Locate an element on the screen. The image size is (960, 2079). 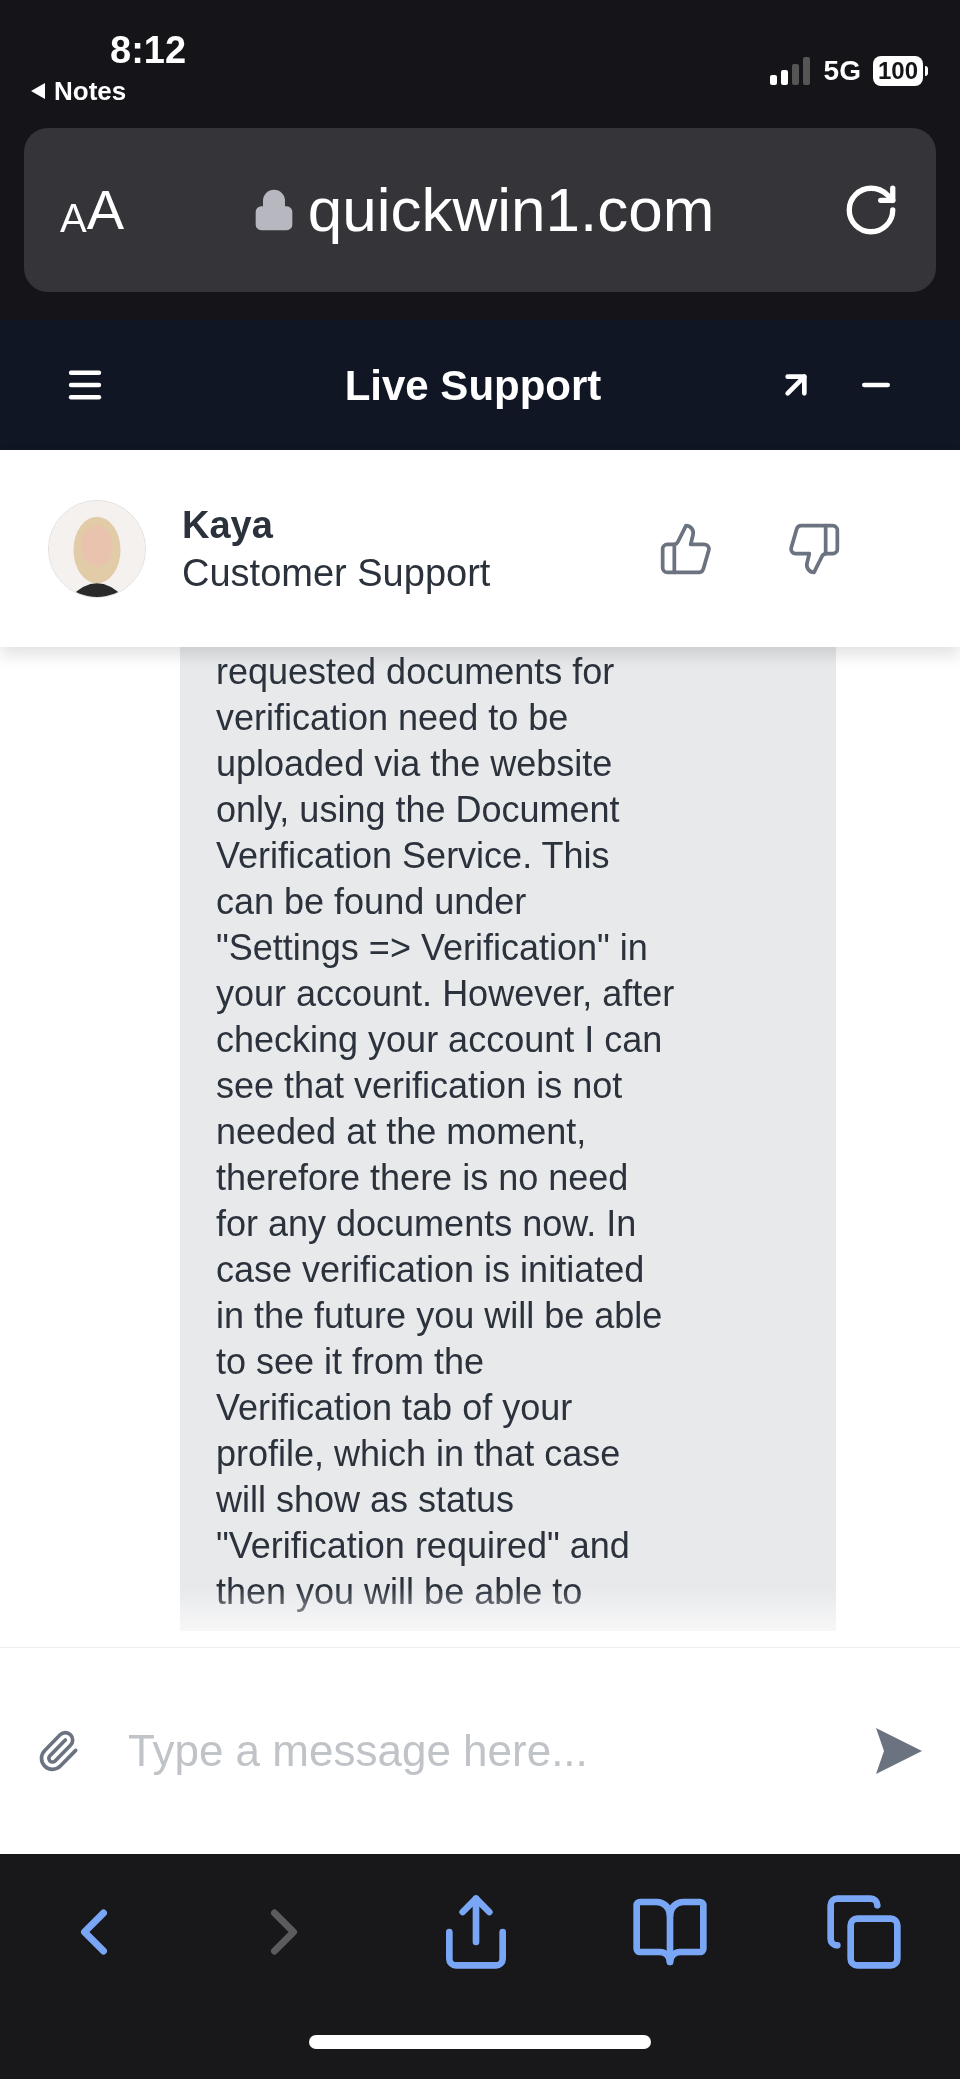
battery-indicator: 100 is located at coordinates (897, 71).